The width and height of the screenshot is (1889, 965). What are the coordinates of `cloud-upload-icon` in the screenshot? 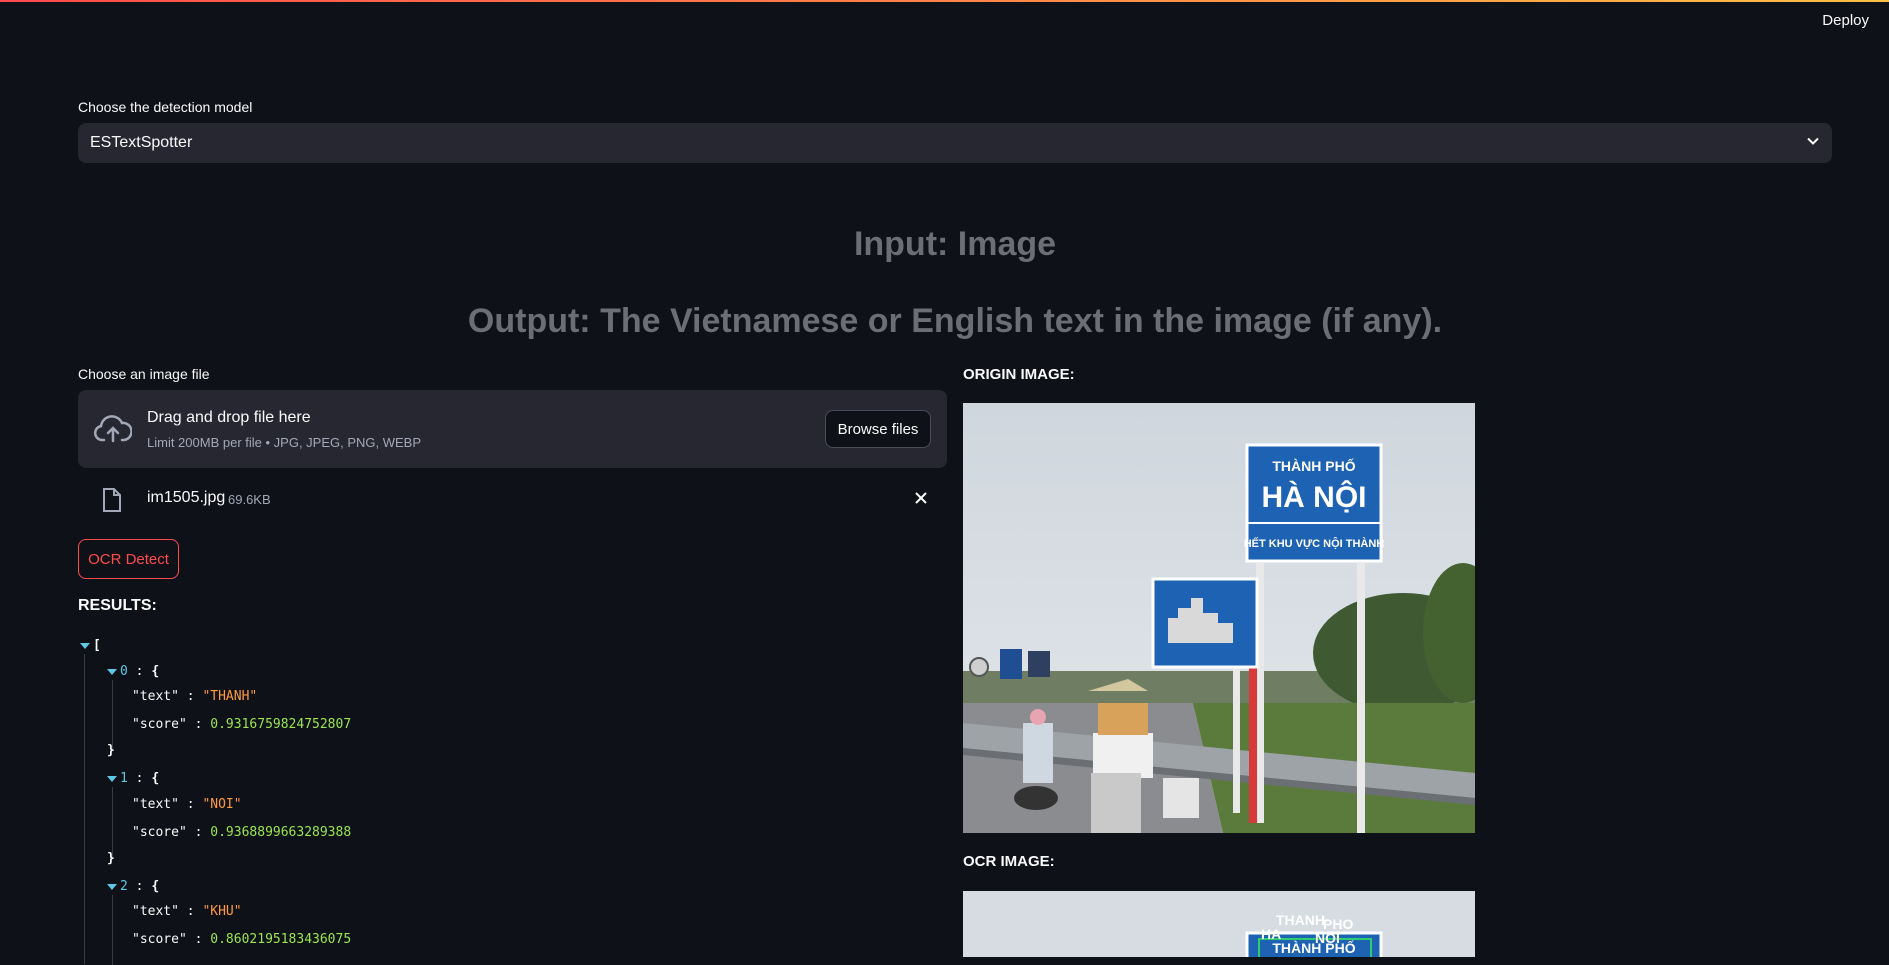 It's located at (113, 431).